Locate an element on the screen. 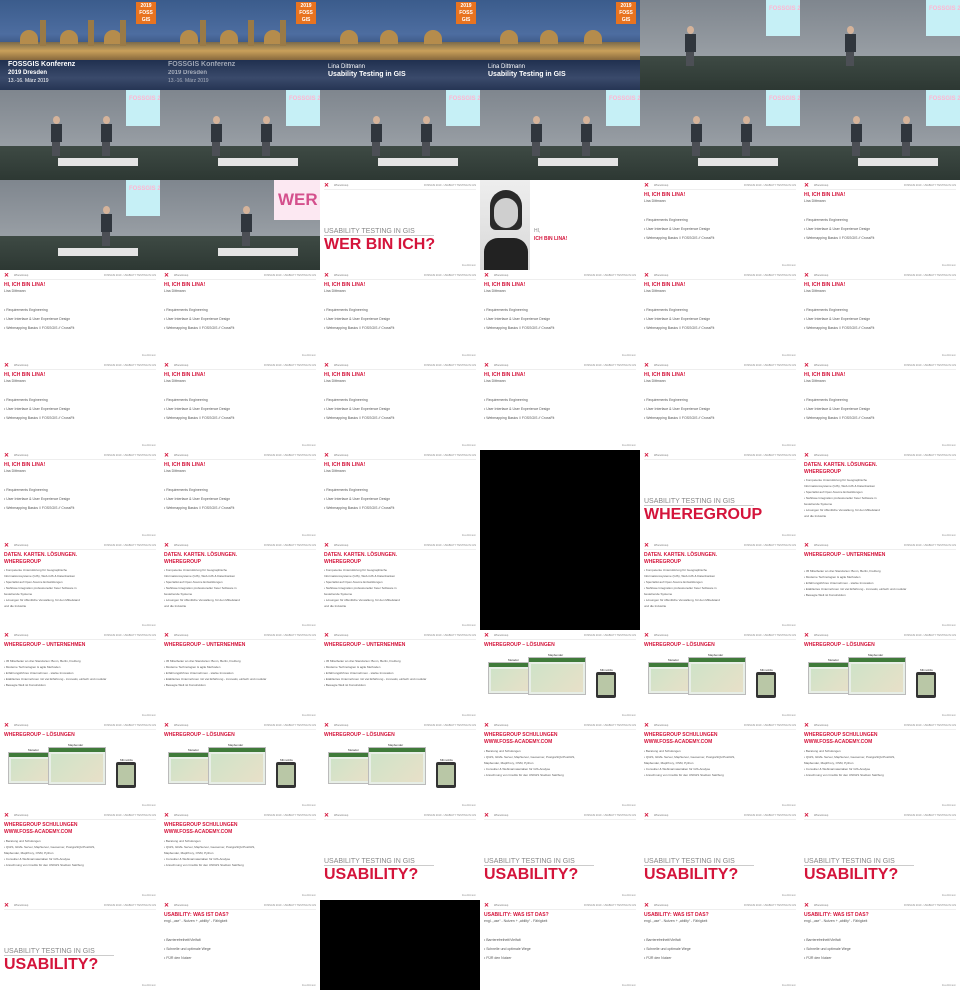  screenshot-mapbender is located at coordinates (397, 766).